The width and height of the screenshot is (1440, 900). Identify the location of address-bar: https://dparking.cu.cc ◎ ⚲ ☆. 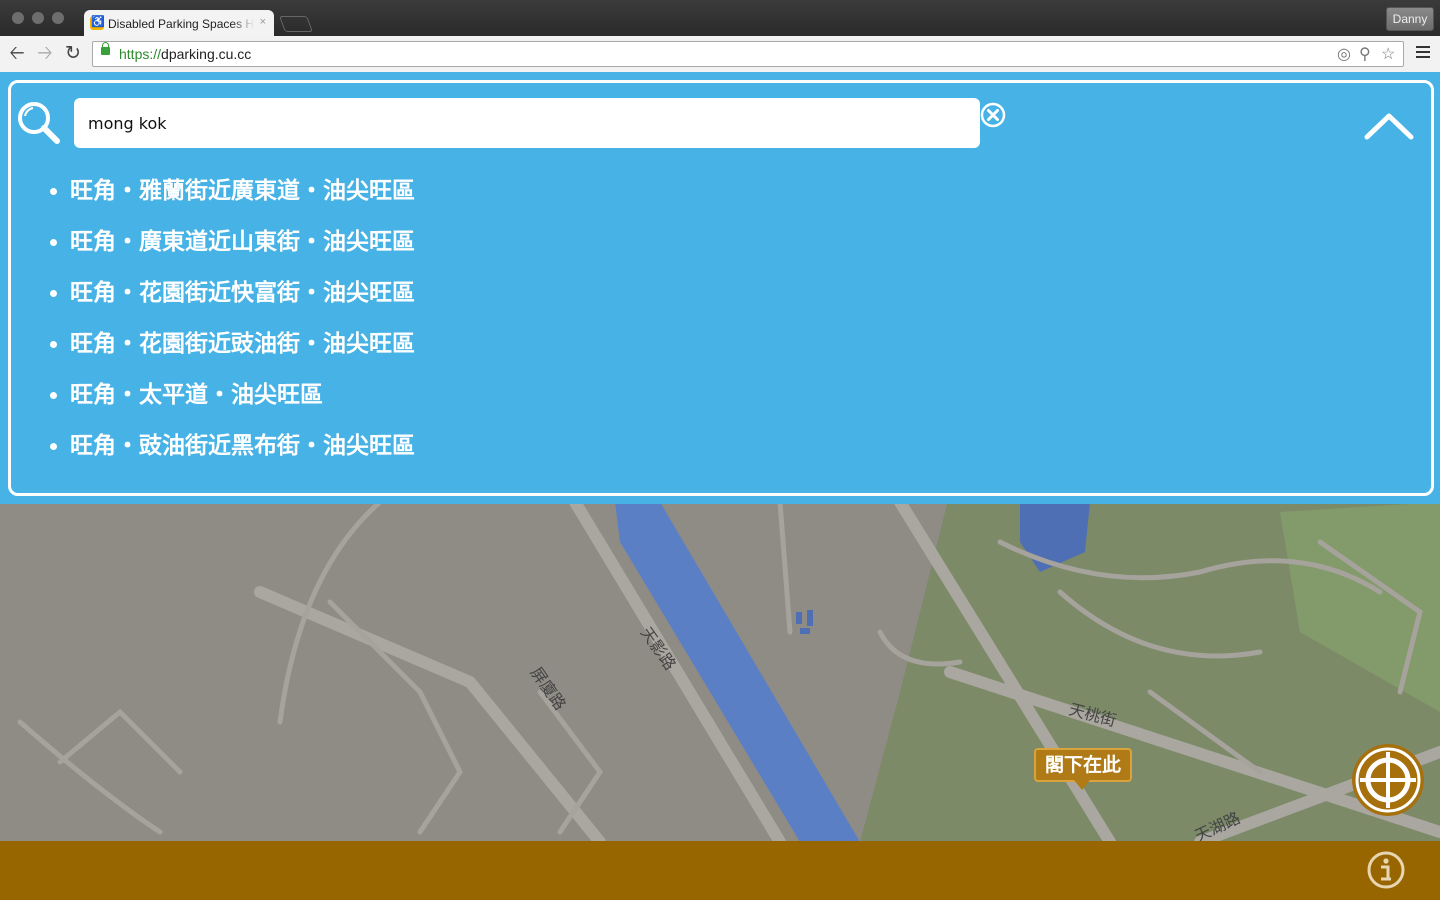
(748, 54).